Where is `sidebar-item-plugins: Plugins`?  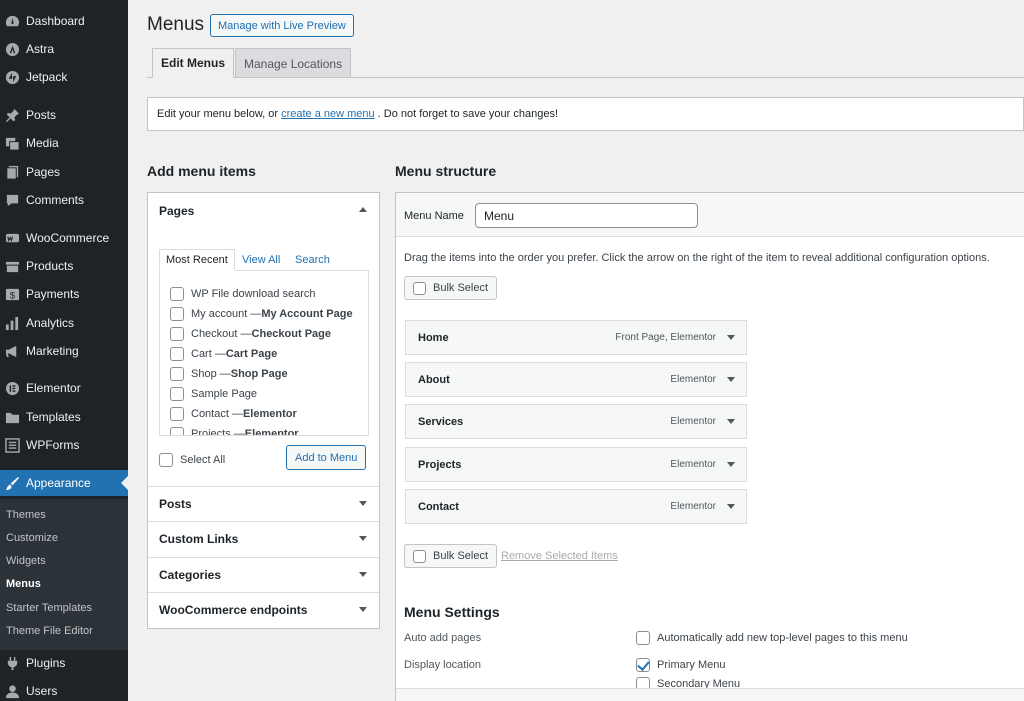
sidebar-item-plugins: Plugins is located at coordinates (64, 663).